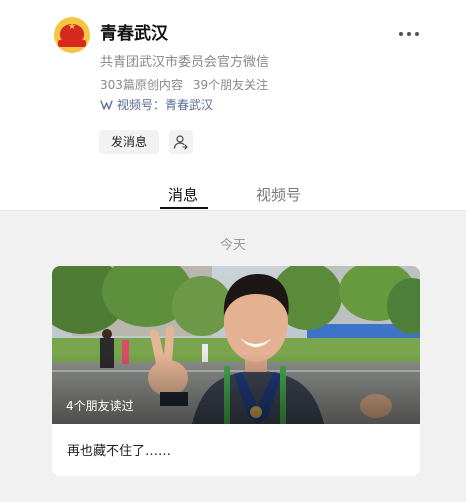 The height and width of the screenshot is (502, 466). Describe the element at coordinates (184, 85) in the screenshot. I see `account-stats: 303篇原创内容 39个朋友关注` at that location.